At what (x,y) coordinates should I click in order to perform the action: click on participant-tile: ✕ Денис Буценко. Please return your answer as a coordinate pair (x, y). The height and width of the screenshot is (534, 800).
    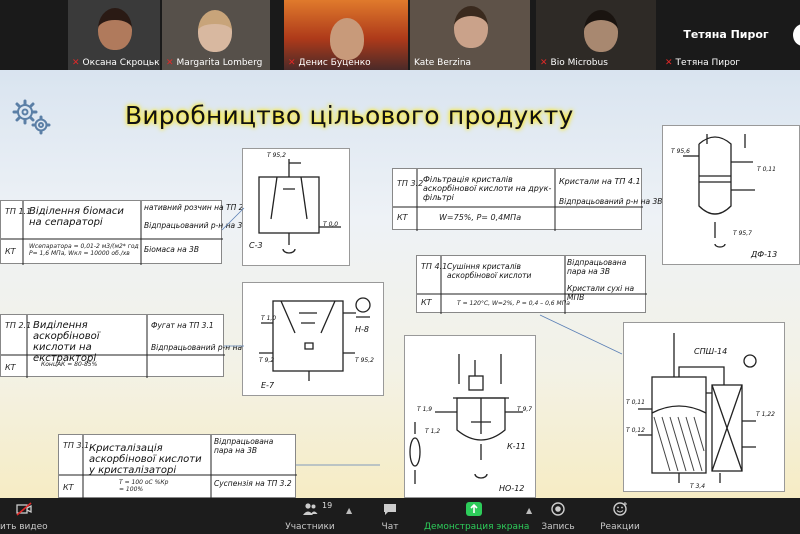
    Looking at the image, I should click on (346, 35).